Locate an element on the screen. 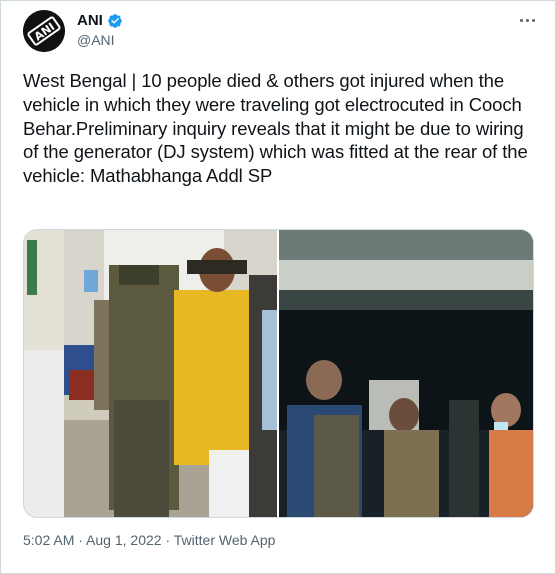 The height and width of the screenshot is (574, 556). tweet-source: Twitter Web App is located at coordinates (224, 540).